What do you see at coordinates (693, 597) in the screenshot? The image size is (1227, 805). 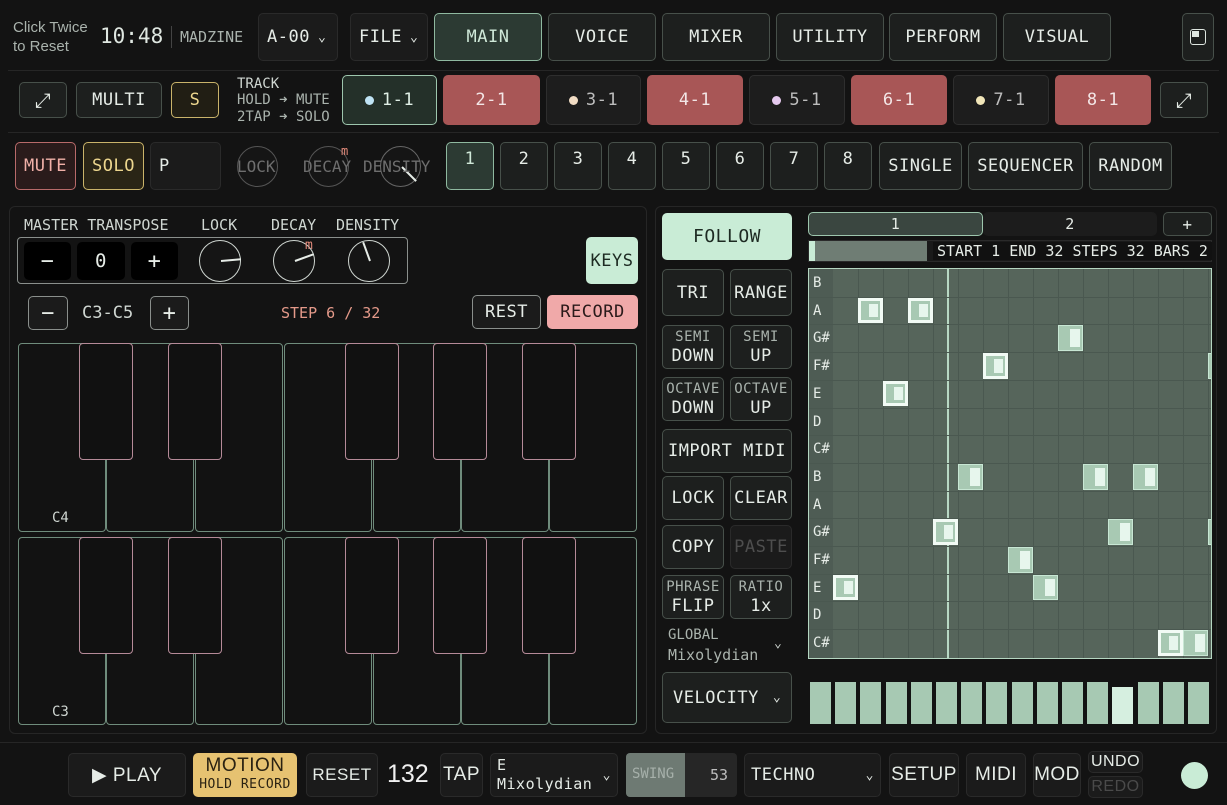 I see `phrase-flip-button: PHRASE FLIP` at bounding box center [693, 597].